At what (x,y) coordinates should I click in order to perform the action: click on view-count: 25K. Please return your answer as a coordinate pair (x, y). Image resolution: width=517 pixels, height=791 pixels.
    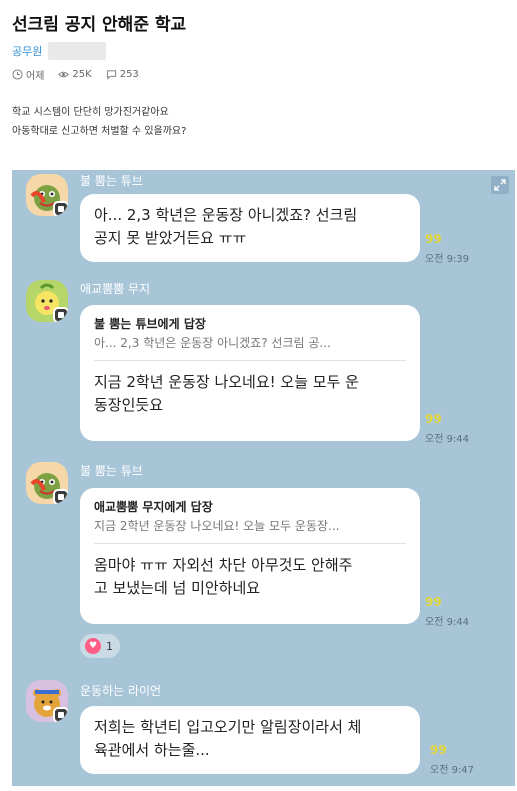
    Looking at the image, I should click on (82, 74).